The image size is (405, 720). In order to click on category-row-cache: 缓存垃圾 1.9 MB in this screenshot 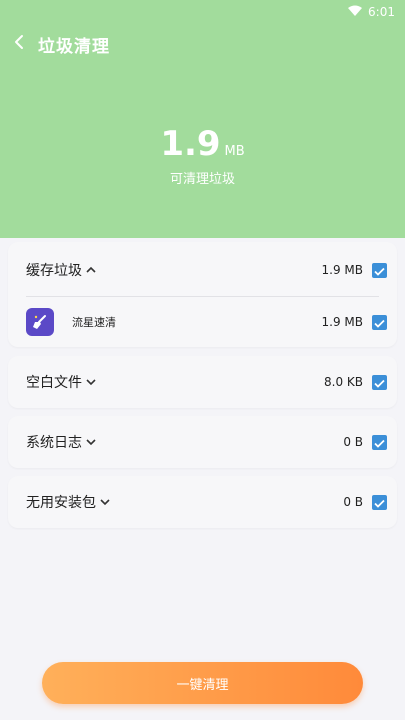, I will do `click(202, 270)`.